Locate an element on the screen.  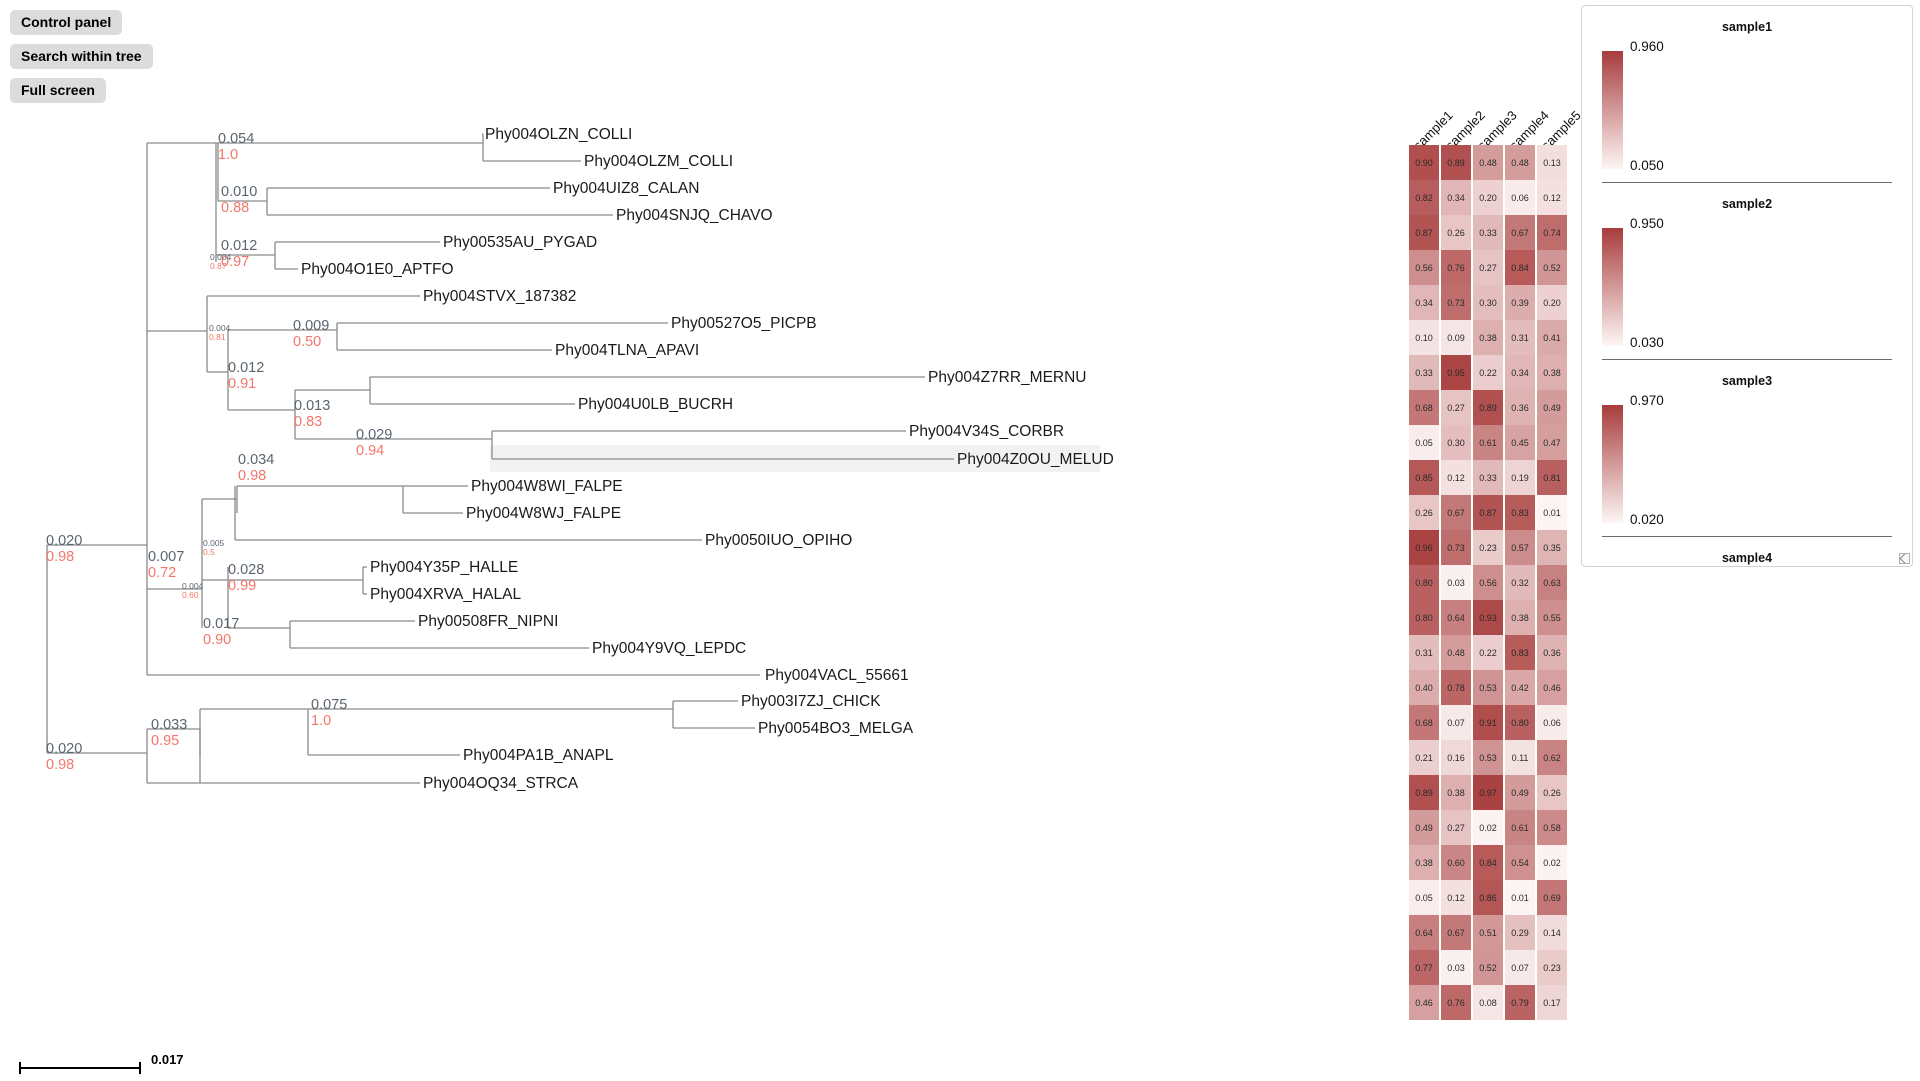
heatmap-row: 0.85 0.12 0.33 0.19 0.81 is located at coordinates (1488, 477).